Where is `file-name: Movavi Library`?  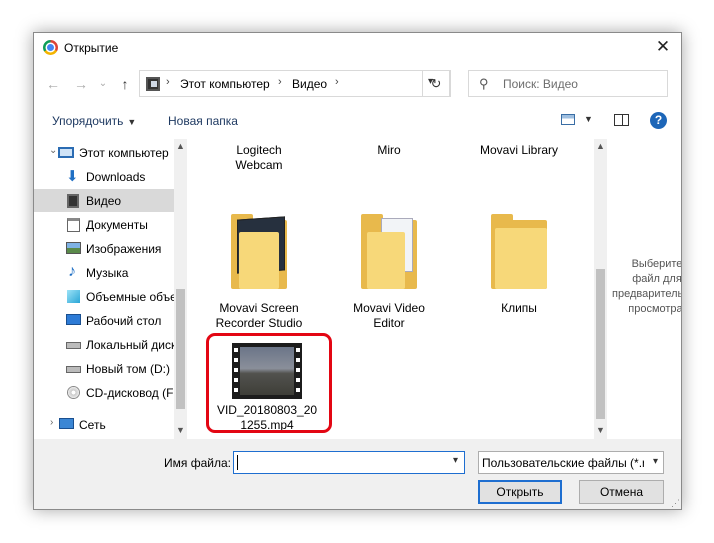
file-name: Movavi Library is located at coordinates (519, 150).